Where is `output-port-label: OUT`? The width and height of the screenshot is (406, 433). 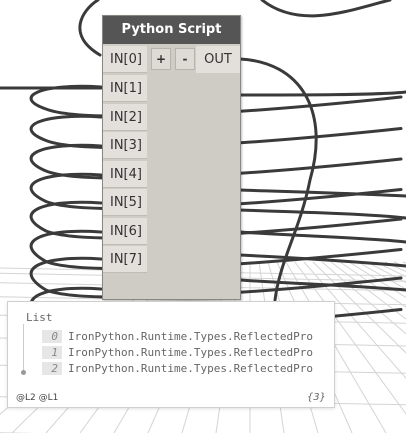
output-port-label: OUT is located at coordinates (218, 59).